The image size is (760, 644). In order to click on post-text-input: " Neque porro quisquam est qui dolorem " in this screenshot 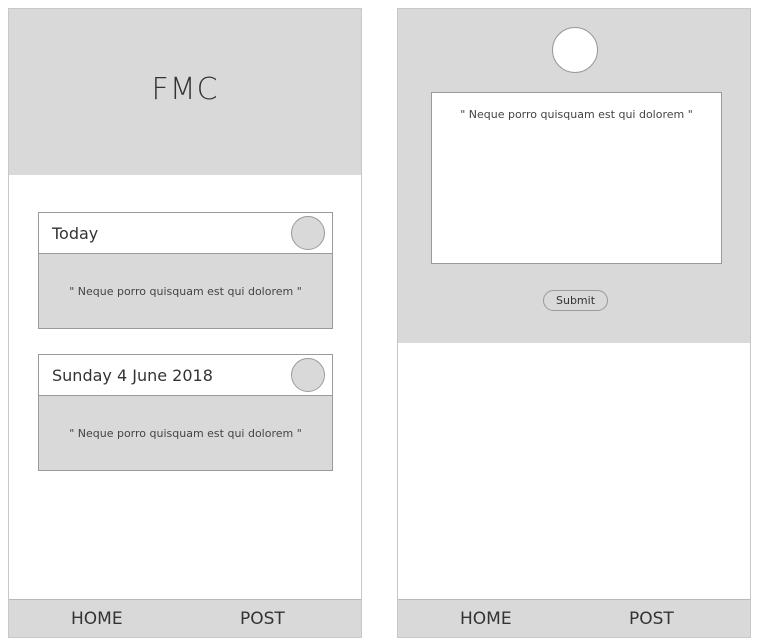, I will do `click(576, 178)`.